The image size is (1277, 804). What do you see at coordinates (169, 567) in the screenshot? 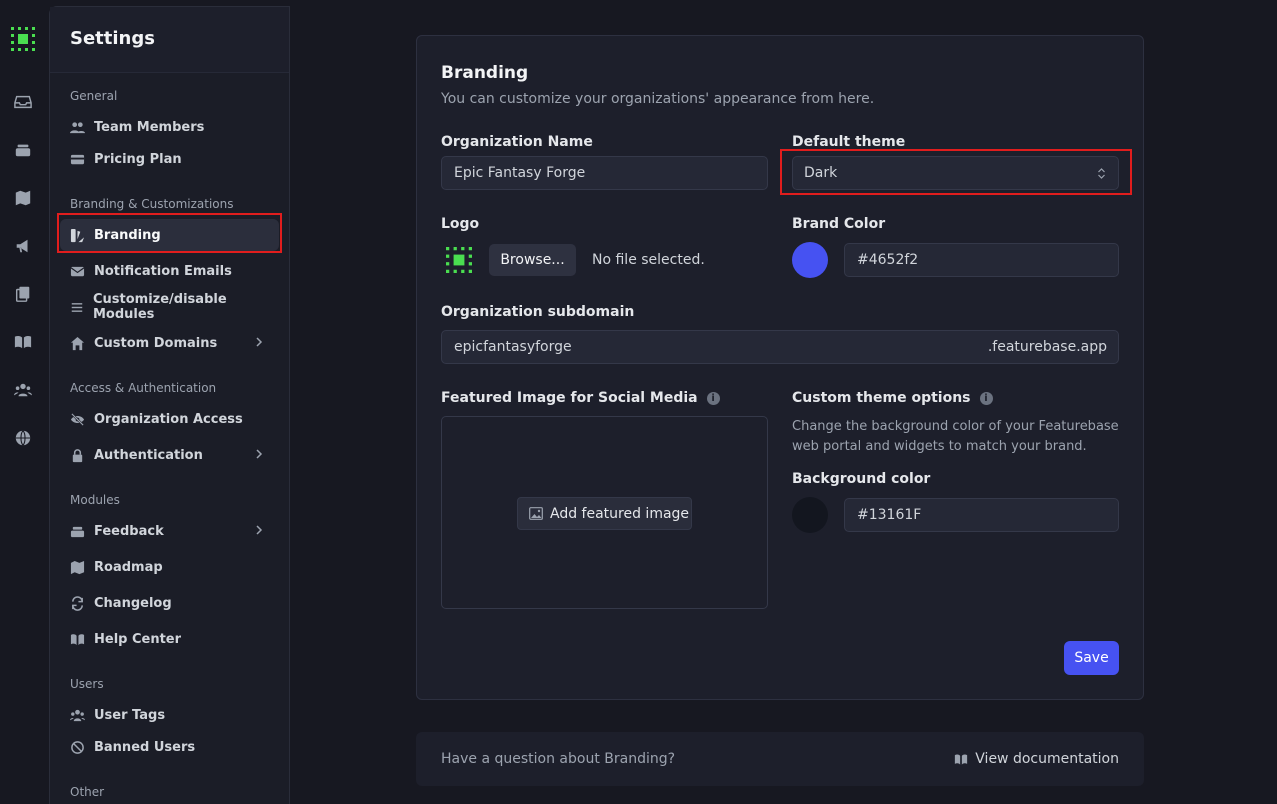
I see `sidebar-item-roadmap: Roadmap` at bounding box center [169, 567].